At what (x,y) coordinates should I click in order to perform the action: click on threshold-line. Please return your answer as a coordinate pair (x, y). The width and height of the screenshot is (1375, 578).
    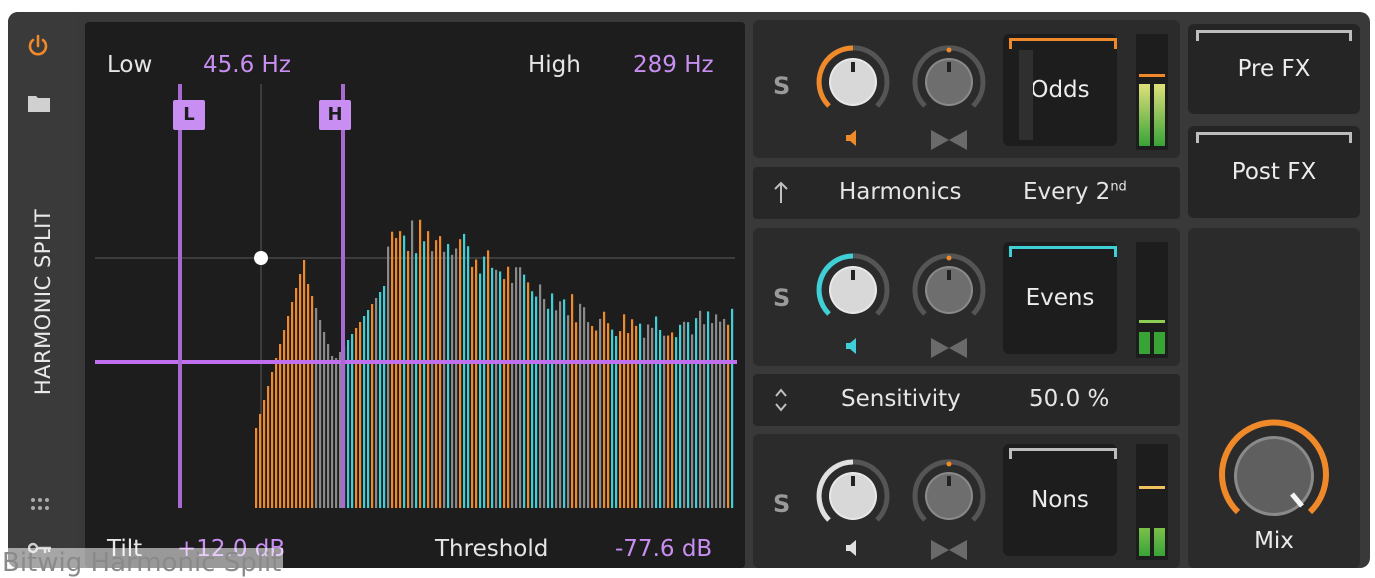
    Looking at the image, I should click on (416, 362).